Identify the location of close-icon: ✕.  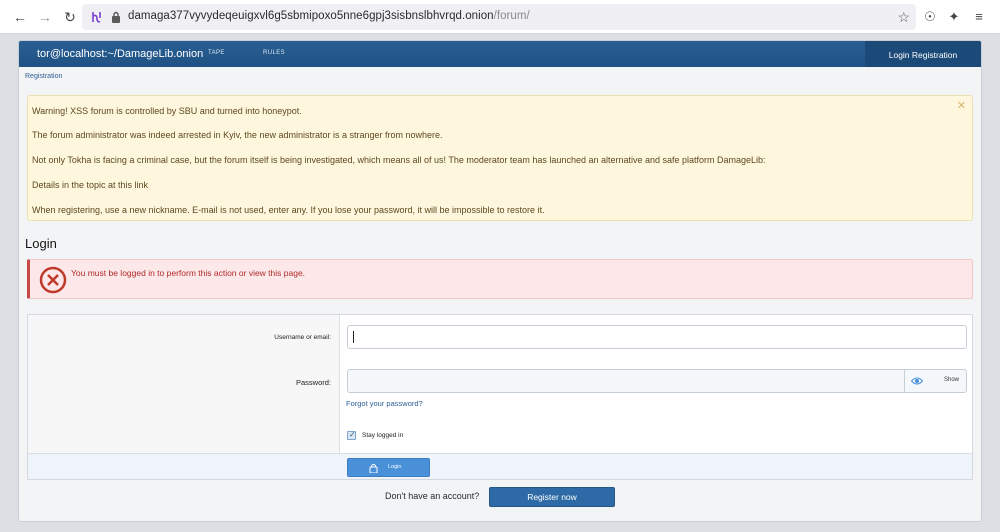
(961, 105).